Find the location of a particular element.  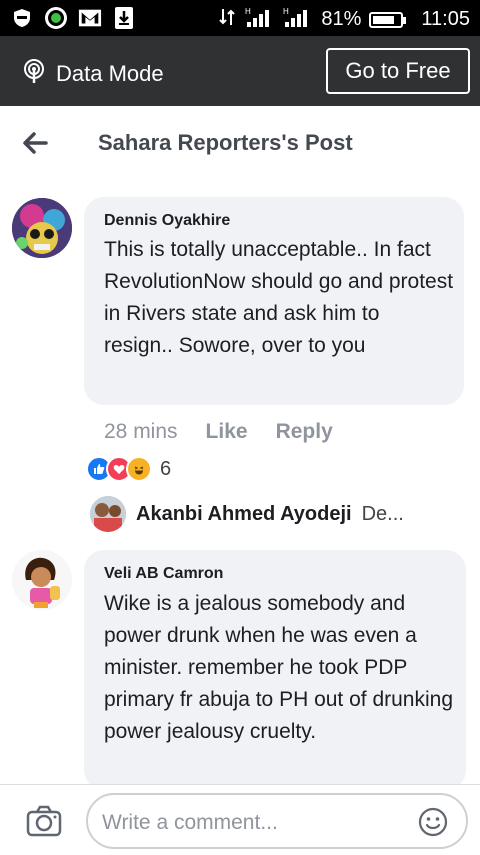

clock: 11:05 is located at coordinates (445, 19).